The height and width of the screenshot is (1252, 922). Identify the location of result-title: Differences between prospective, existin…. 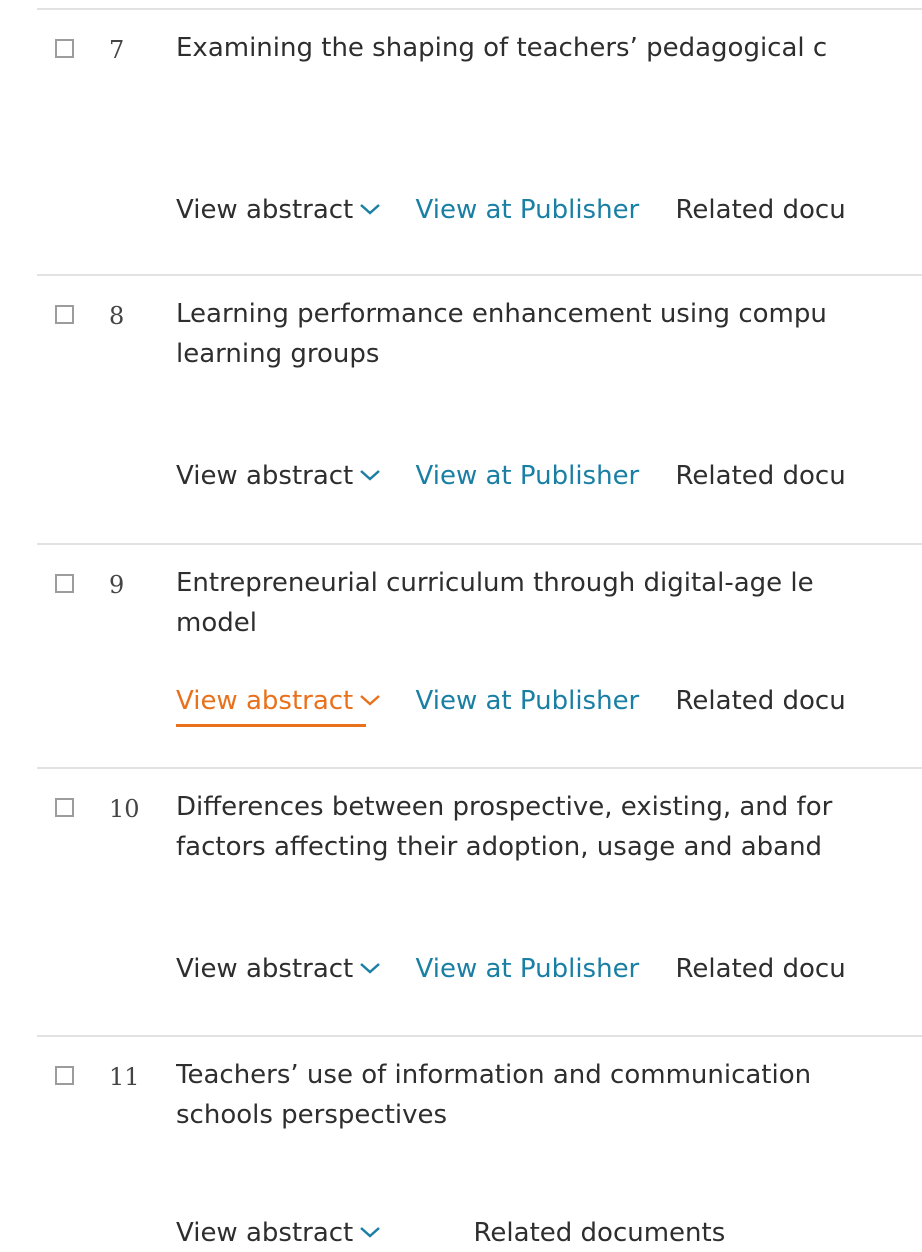
(549, 827).